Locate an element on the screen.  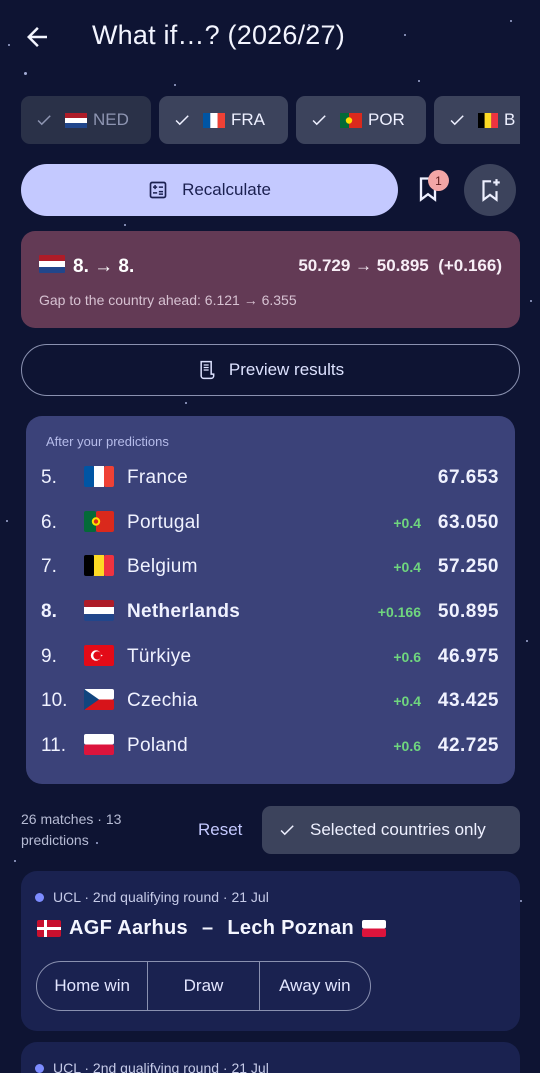
czechia-flag-icon is located at coordinates (99, 702).